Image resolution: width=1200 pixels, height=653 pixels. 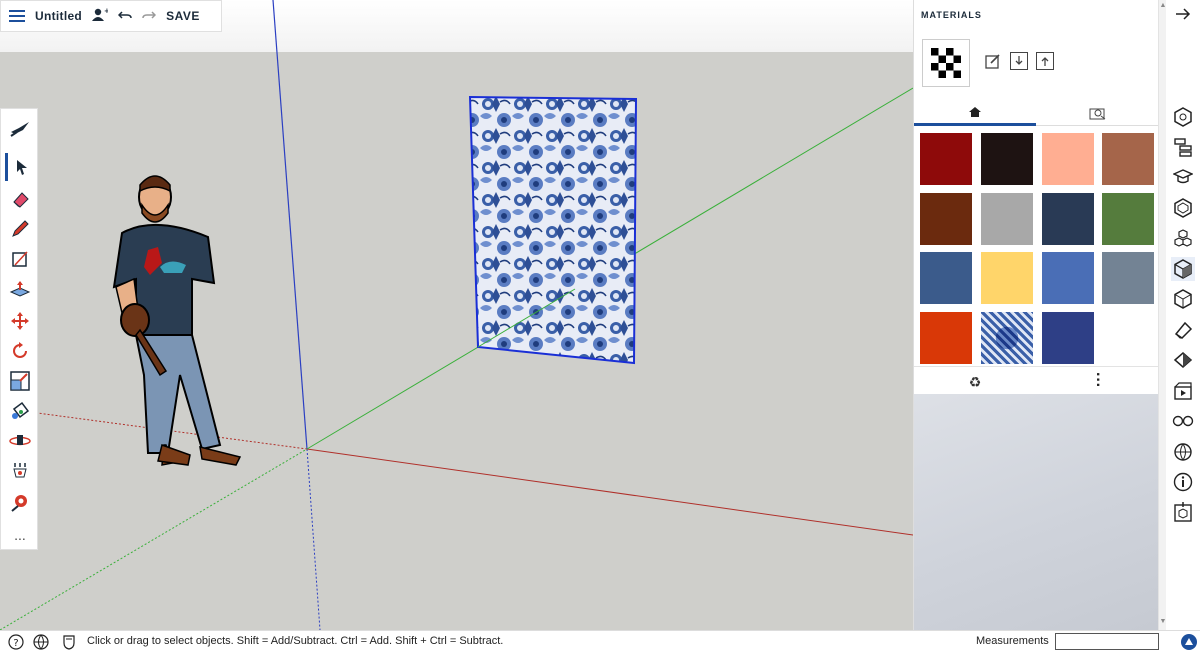 I want to click on tile-panel, so click(x=553, y=230).